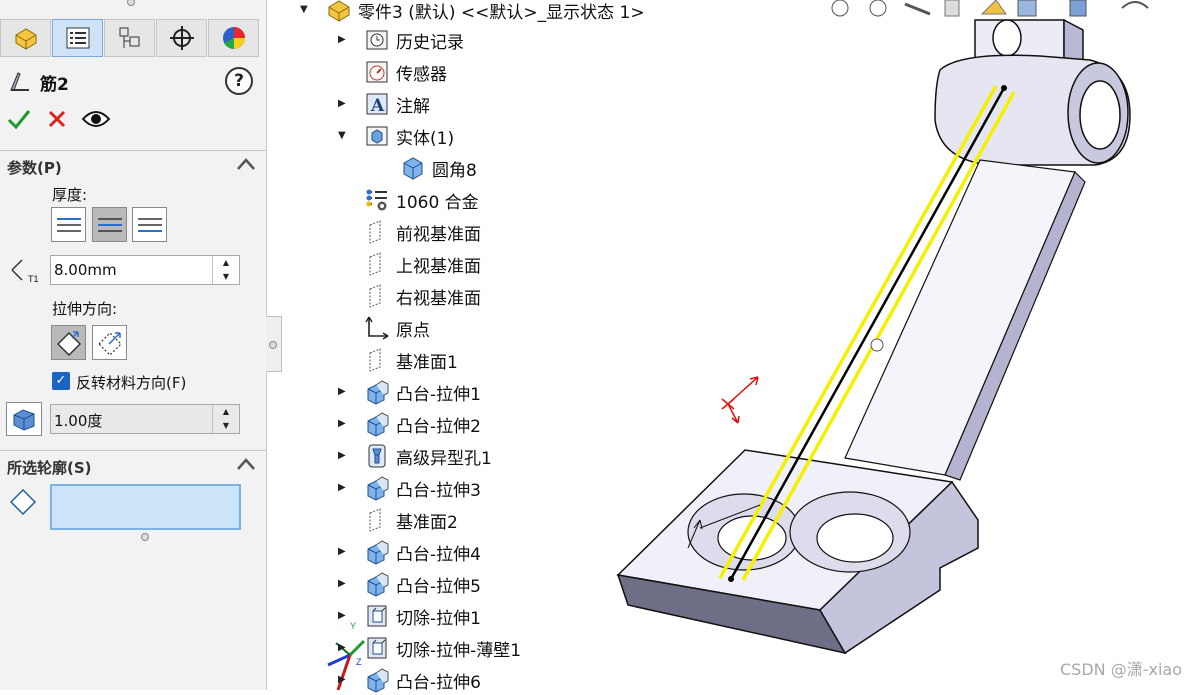 Image resolution: width=1188 pixels, height=695 pixels. Describe the element at coordinates (38, 82) in the screenshot. I see `feature-title: 筋2` at that location.